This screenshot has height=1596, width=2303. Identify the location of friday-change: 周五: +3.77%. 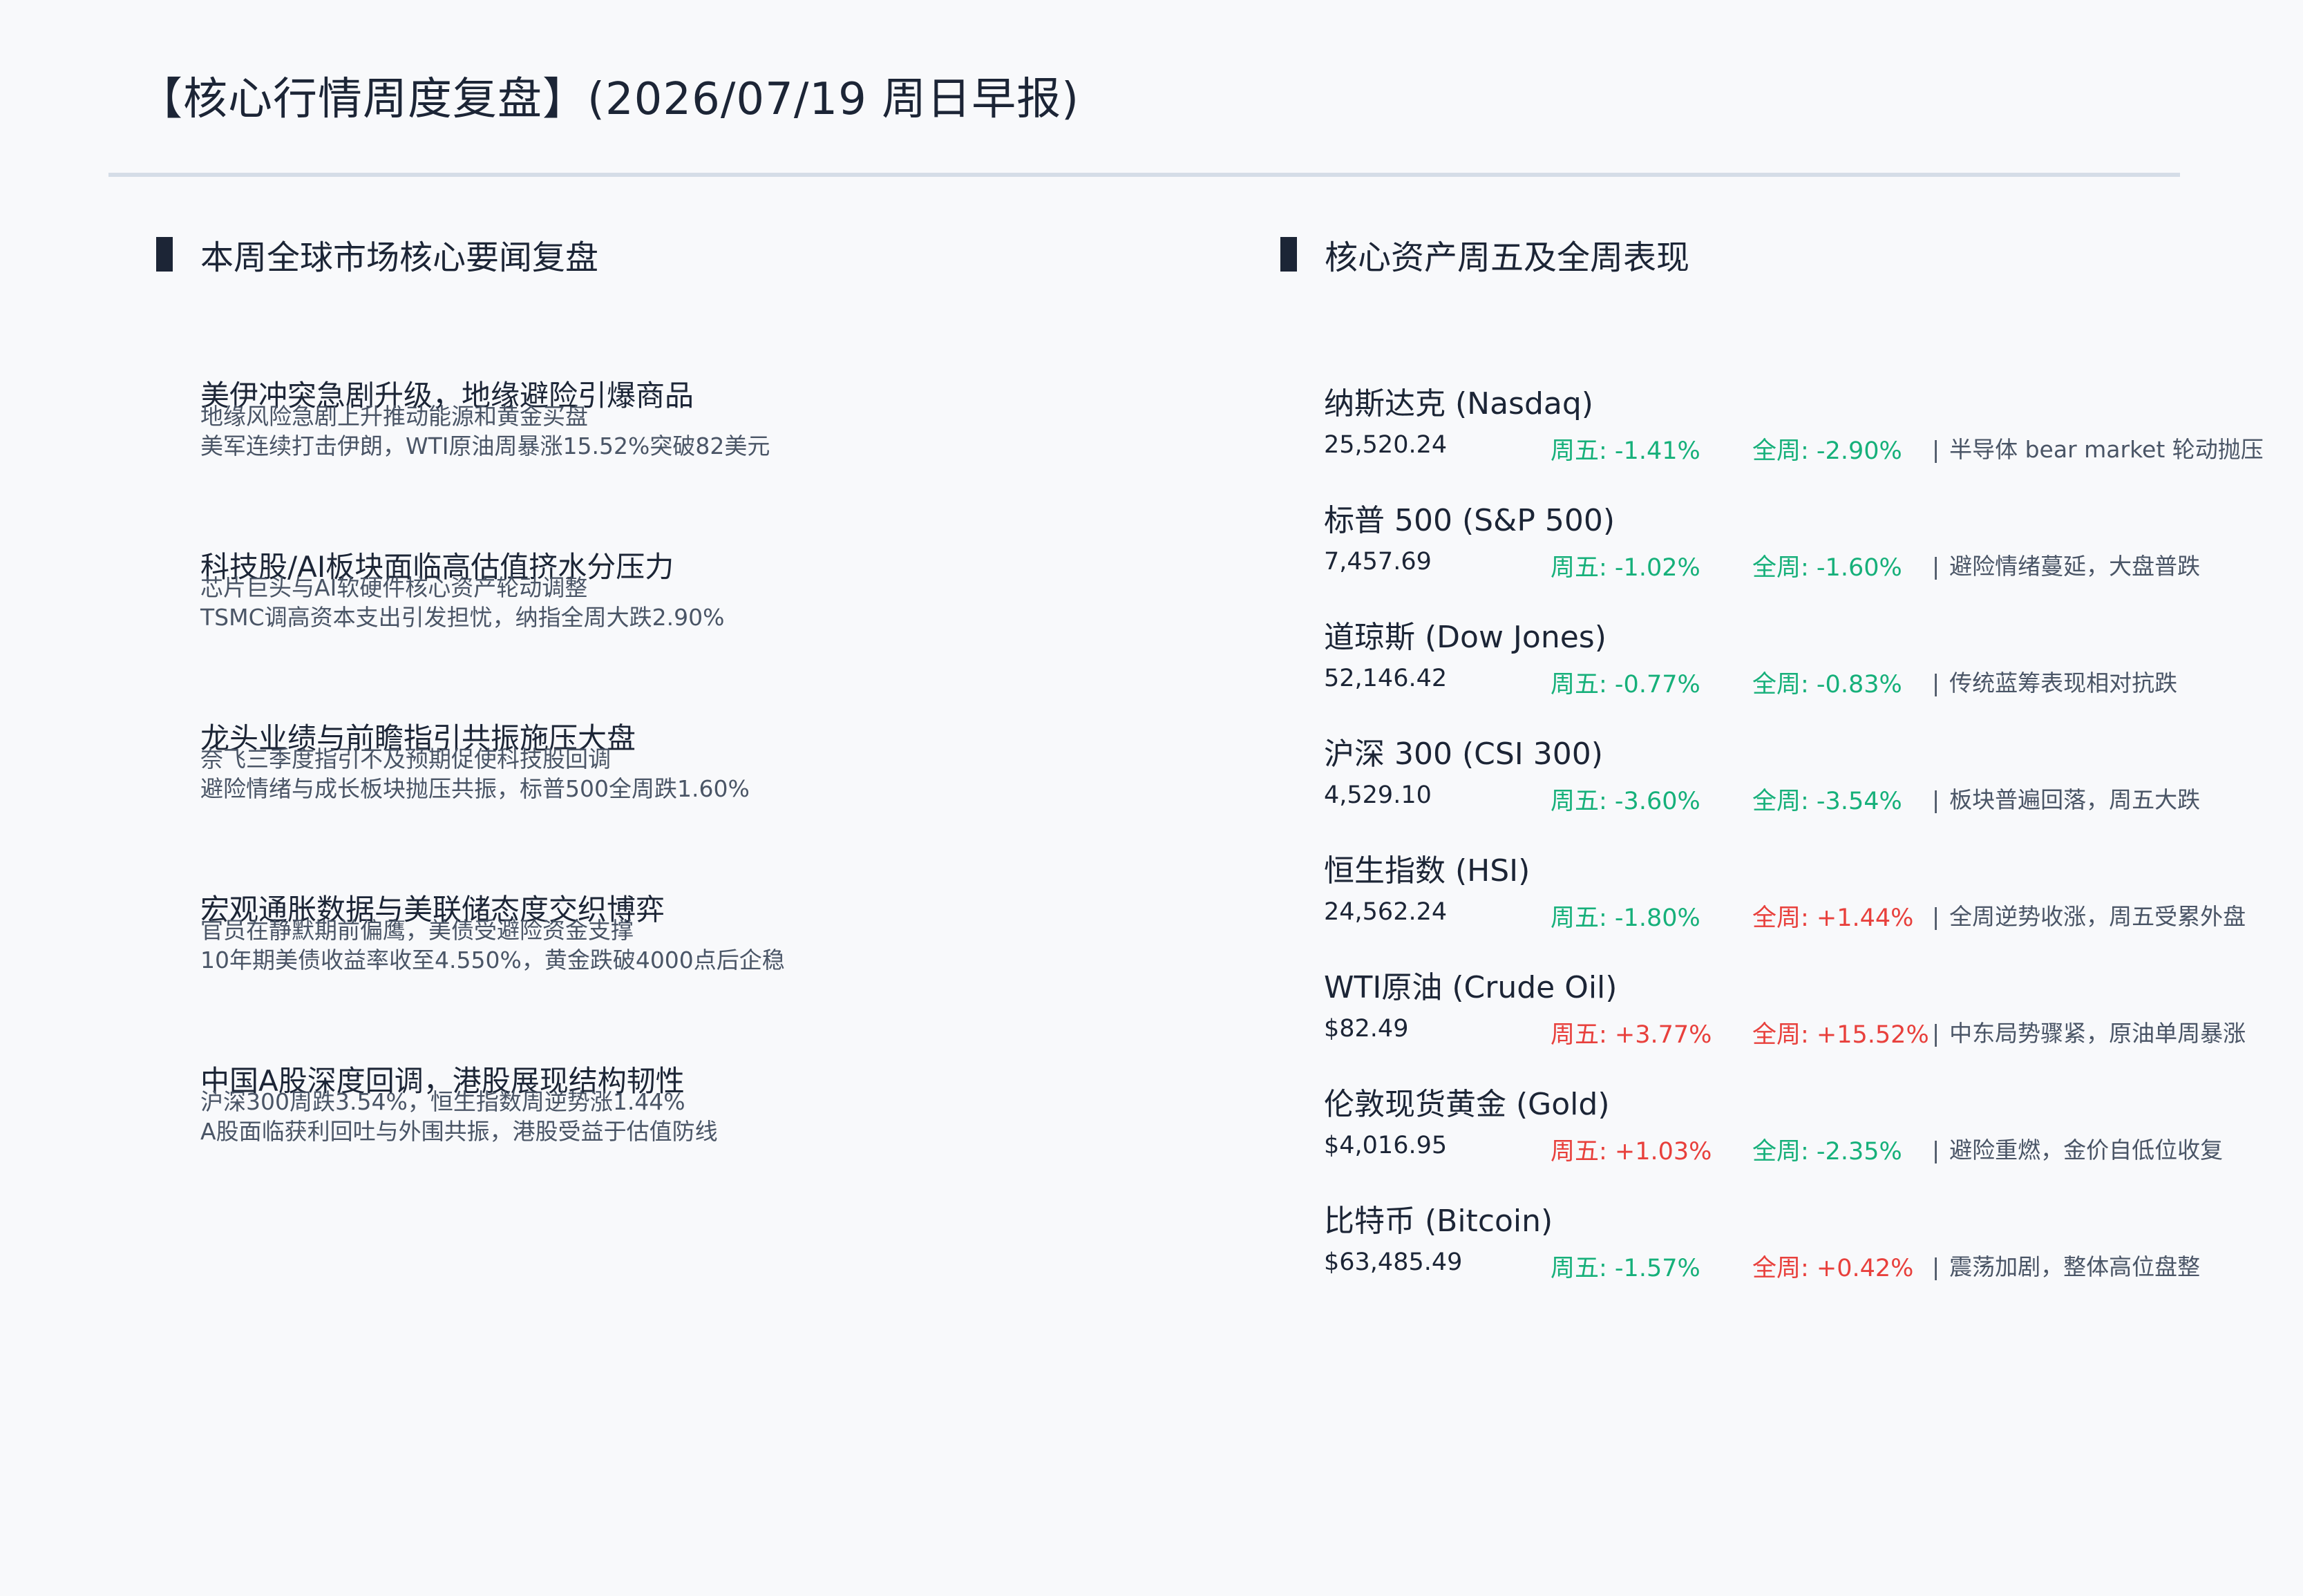
(1631, 1032).